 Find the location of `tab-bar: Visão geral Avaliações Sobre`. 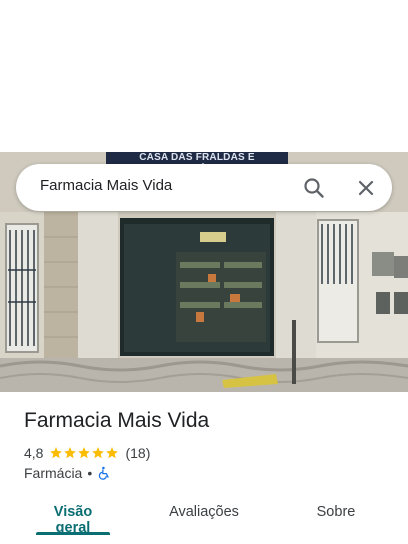

tab-bar: Visão geral Avaliações Sobre is located at coordinates (204, 519).